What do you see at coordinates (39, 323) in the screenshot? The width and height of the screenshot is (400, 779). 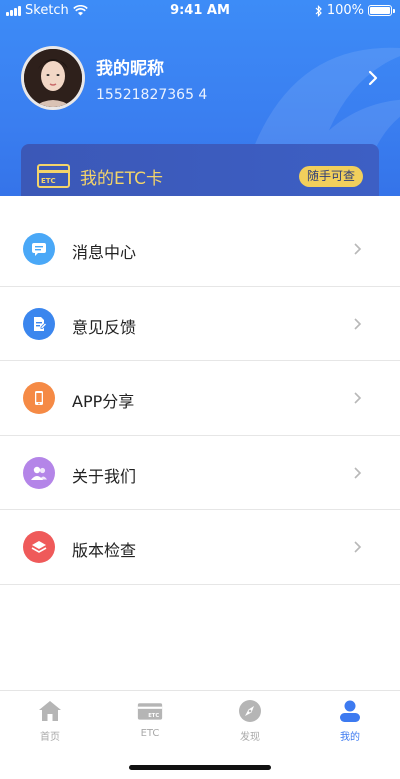 I see `feedback-icon` at bounding box center [39, 323].